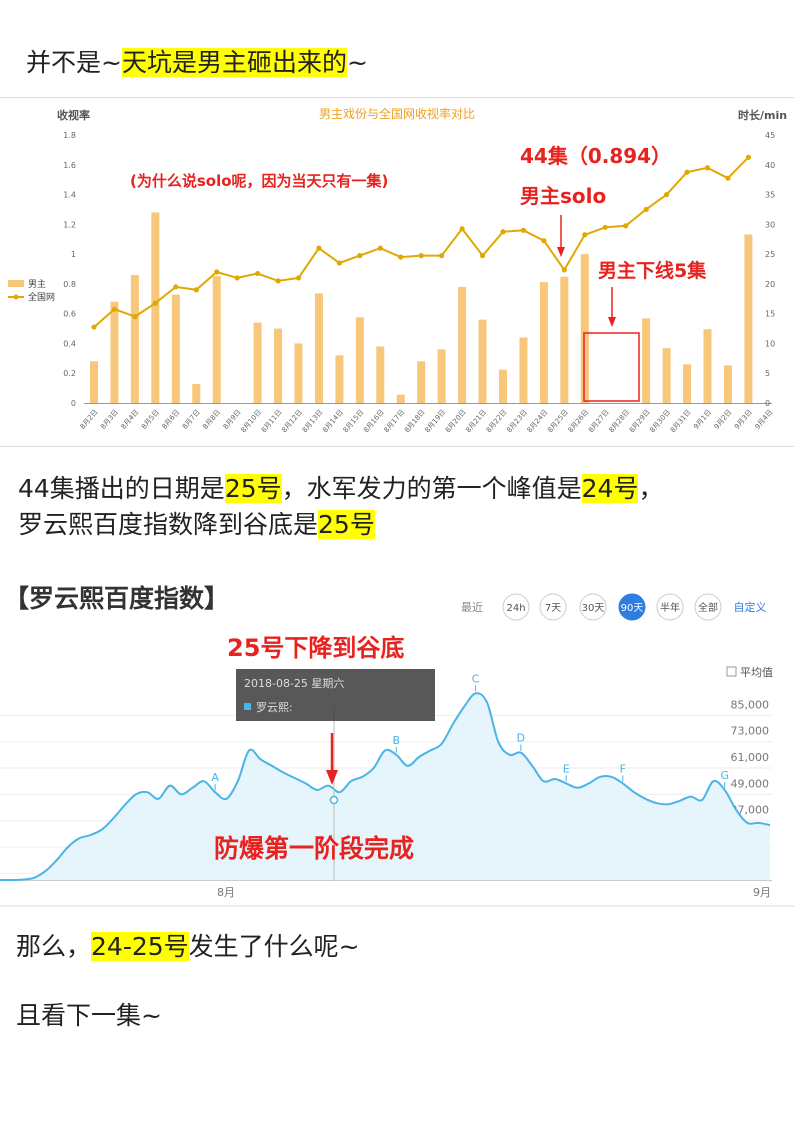  I want to click on range-button-custom: 自定义, so click(750, 607).